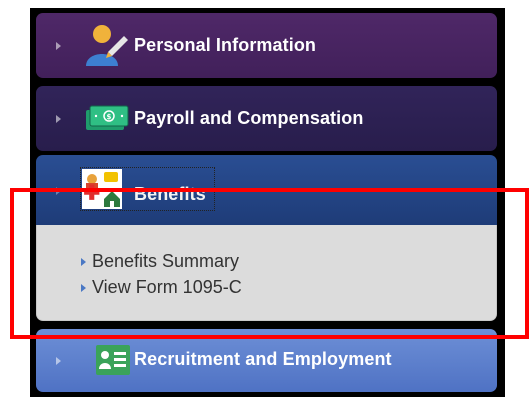 The image size is (532, 397). Describe the element at coordinates (170, 194) in the screenshot. I see `panel-label: Benefits` at that location.